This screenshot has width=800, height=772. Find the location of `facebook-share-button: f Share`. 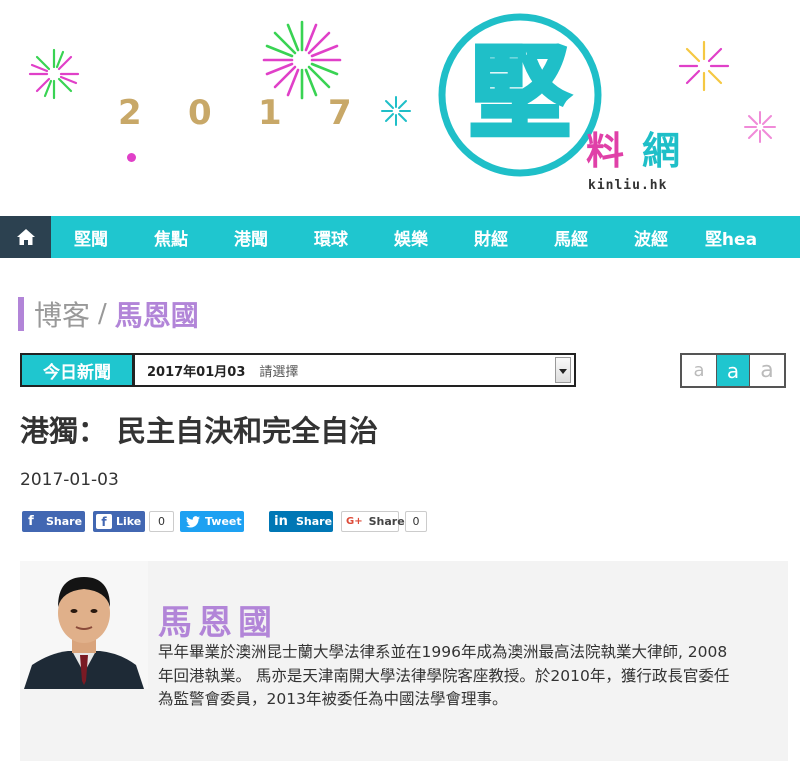

facebook-share-button: f Share is located at coordinates (53, 521).